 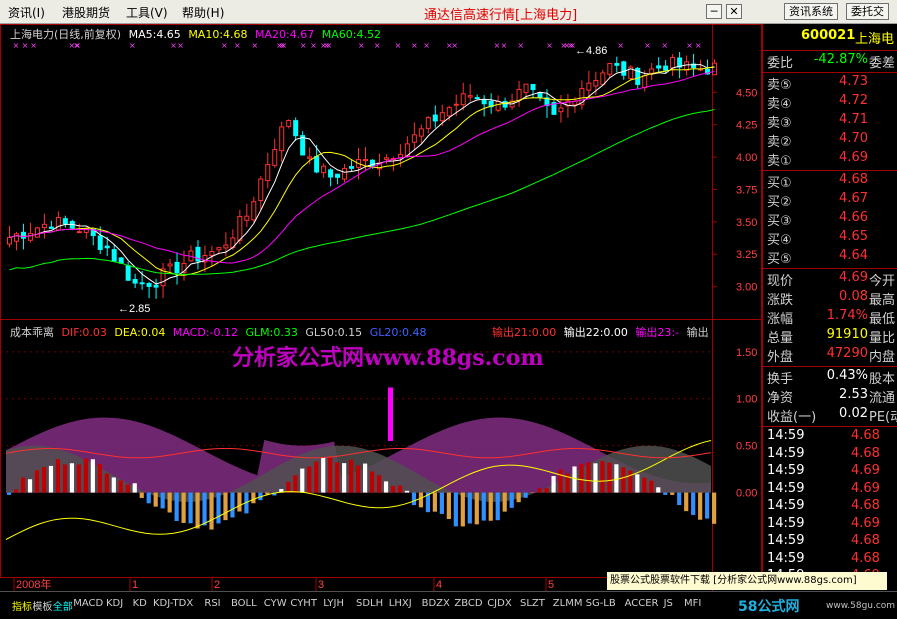 I want to click on bid-row-2-label: 买②, so click(x=779, y=202).